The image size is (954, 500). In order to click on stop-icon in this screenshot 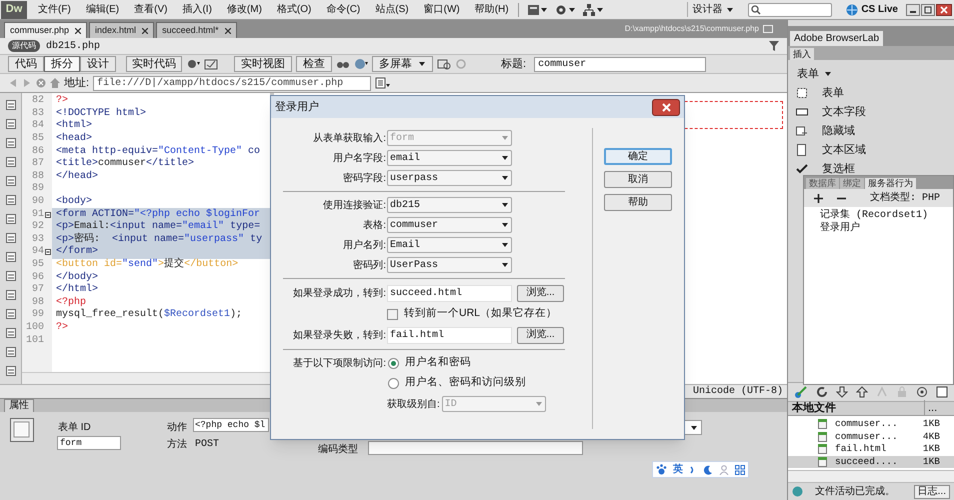, I will do `click(41, 83)`.